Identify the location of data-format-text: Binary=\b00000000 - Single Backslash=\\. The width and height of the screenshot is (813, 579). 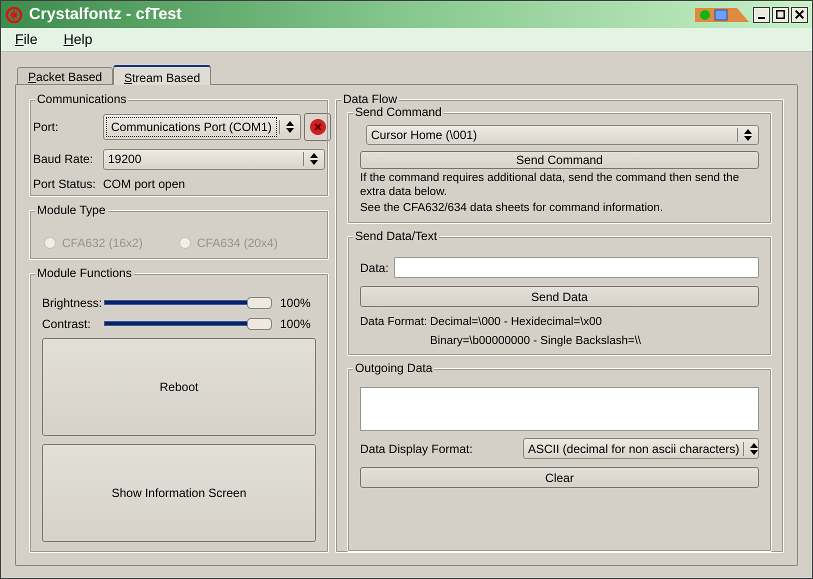
(535, 341).